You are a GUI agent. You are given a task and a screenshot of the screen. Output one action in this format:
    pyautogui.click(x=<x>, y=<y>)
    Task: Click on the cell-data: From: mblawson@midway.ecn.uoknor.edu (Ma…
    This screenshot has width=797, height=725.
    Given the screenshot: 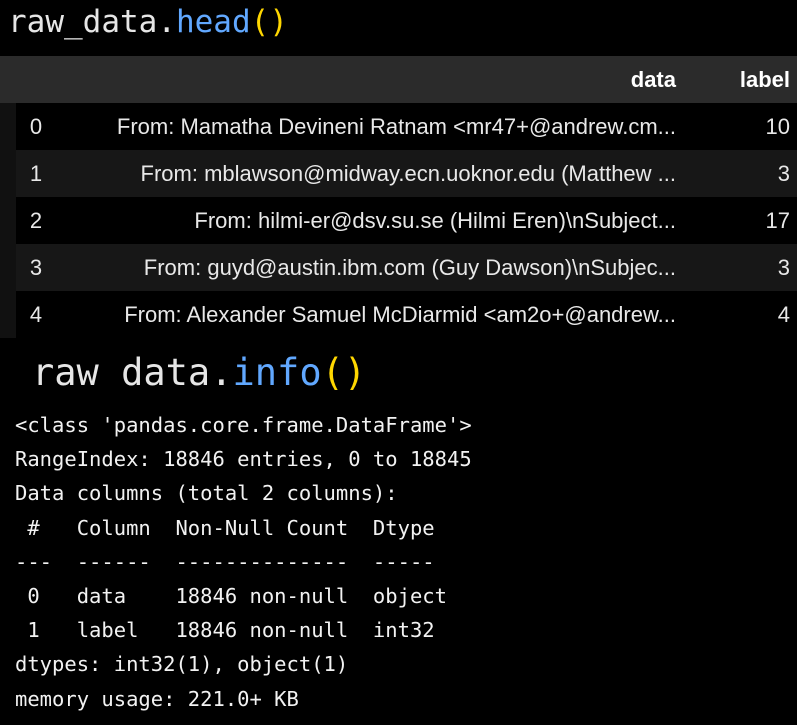 What is the action you would take?
    pyautogui.click(x=377, y=173)
    